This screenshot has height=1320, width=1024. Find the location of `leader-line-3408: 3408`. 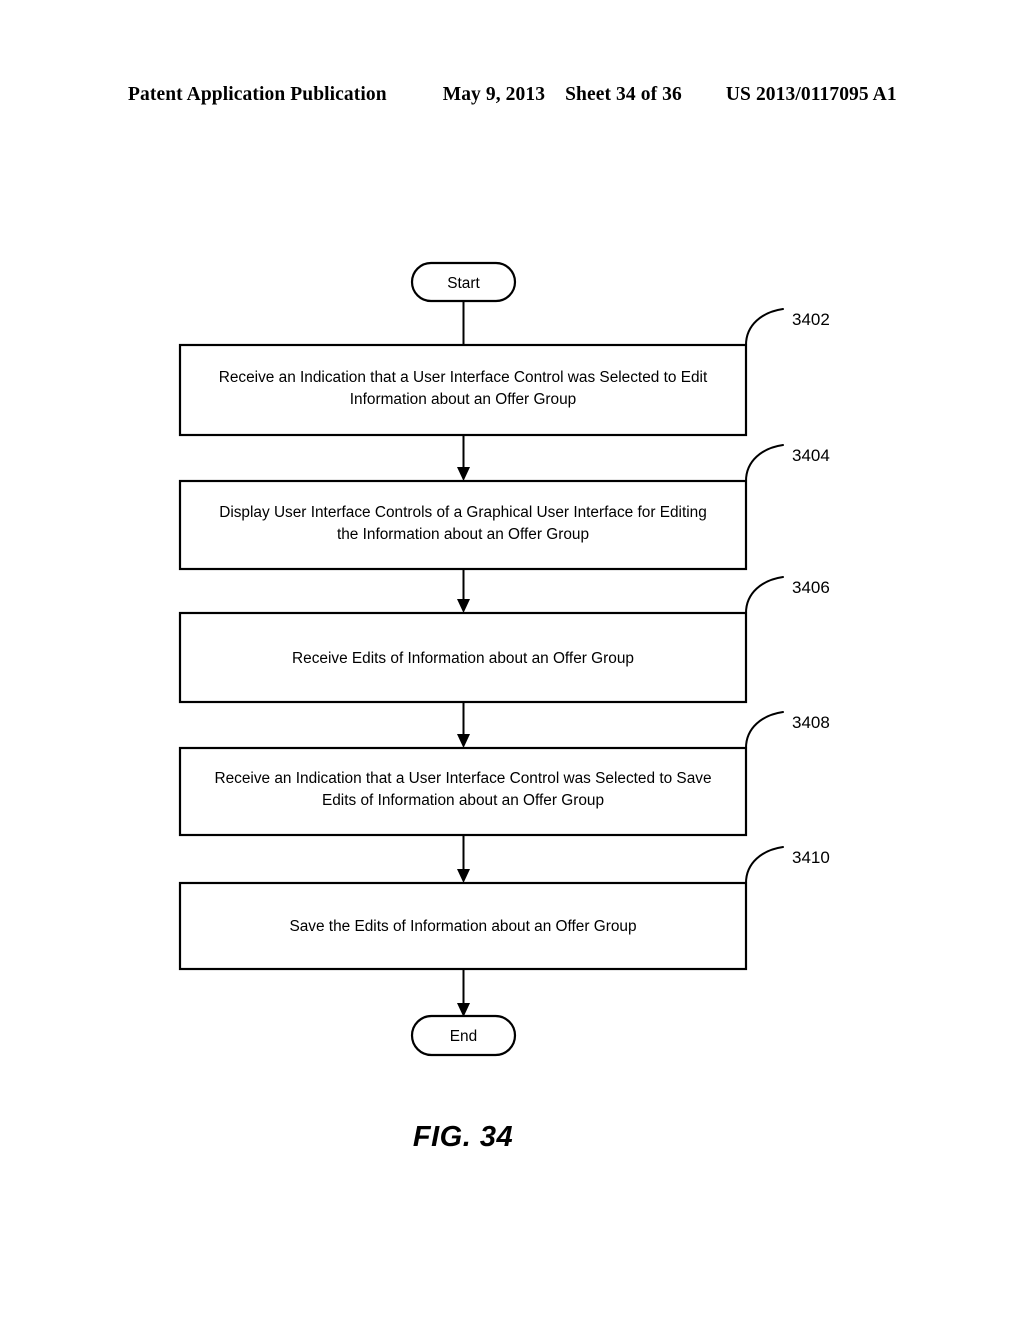

leader-line-3408: 3408 is located at coordinates (787, 730).